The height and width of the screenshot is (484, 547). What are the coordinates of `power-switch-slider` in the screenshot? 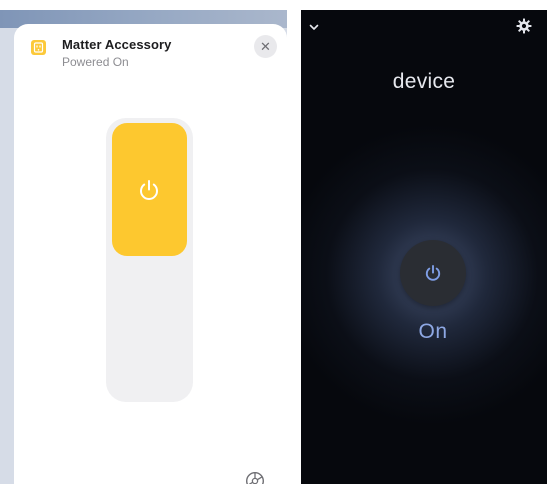 It's located at (149, 260).